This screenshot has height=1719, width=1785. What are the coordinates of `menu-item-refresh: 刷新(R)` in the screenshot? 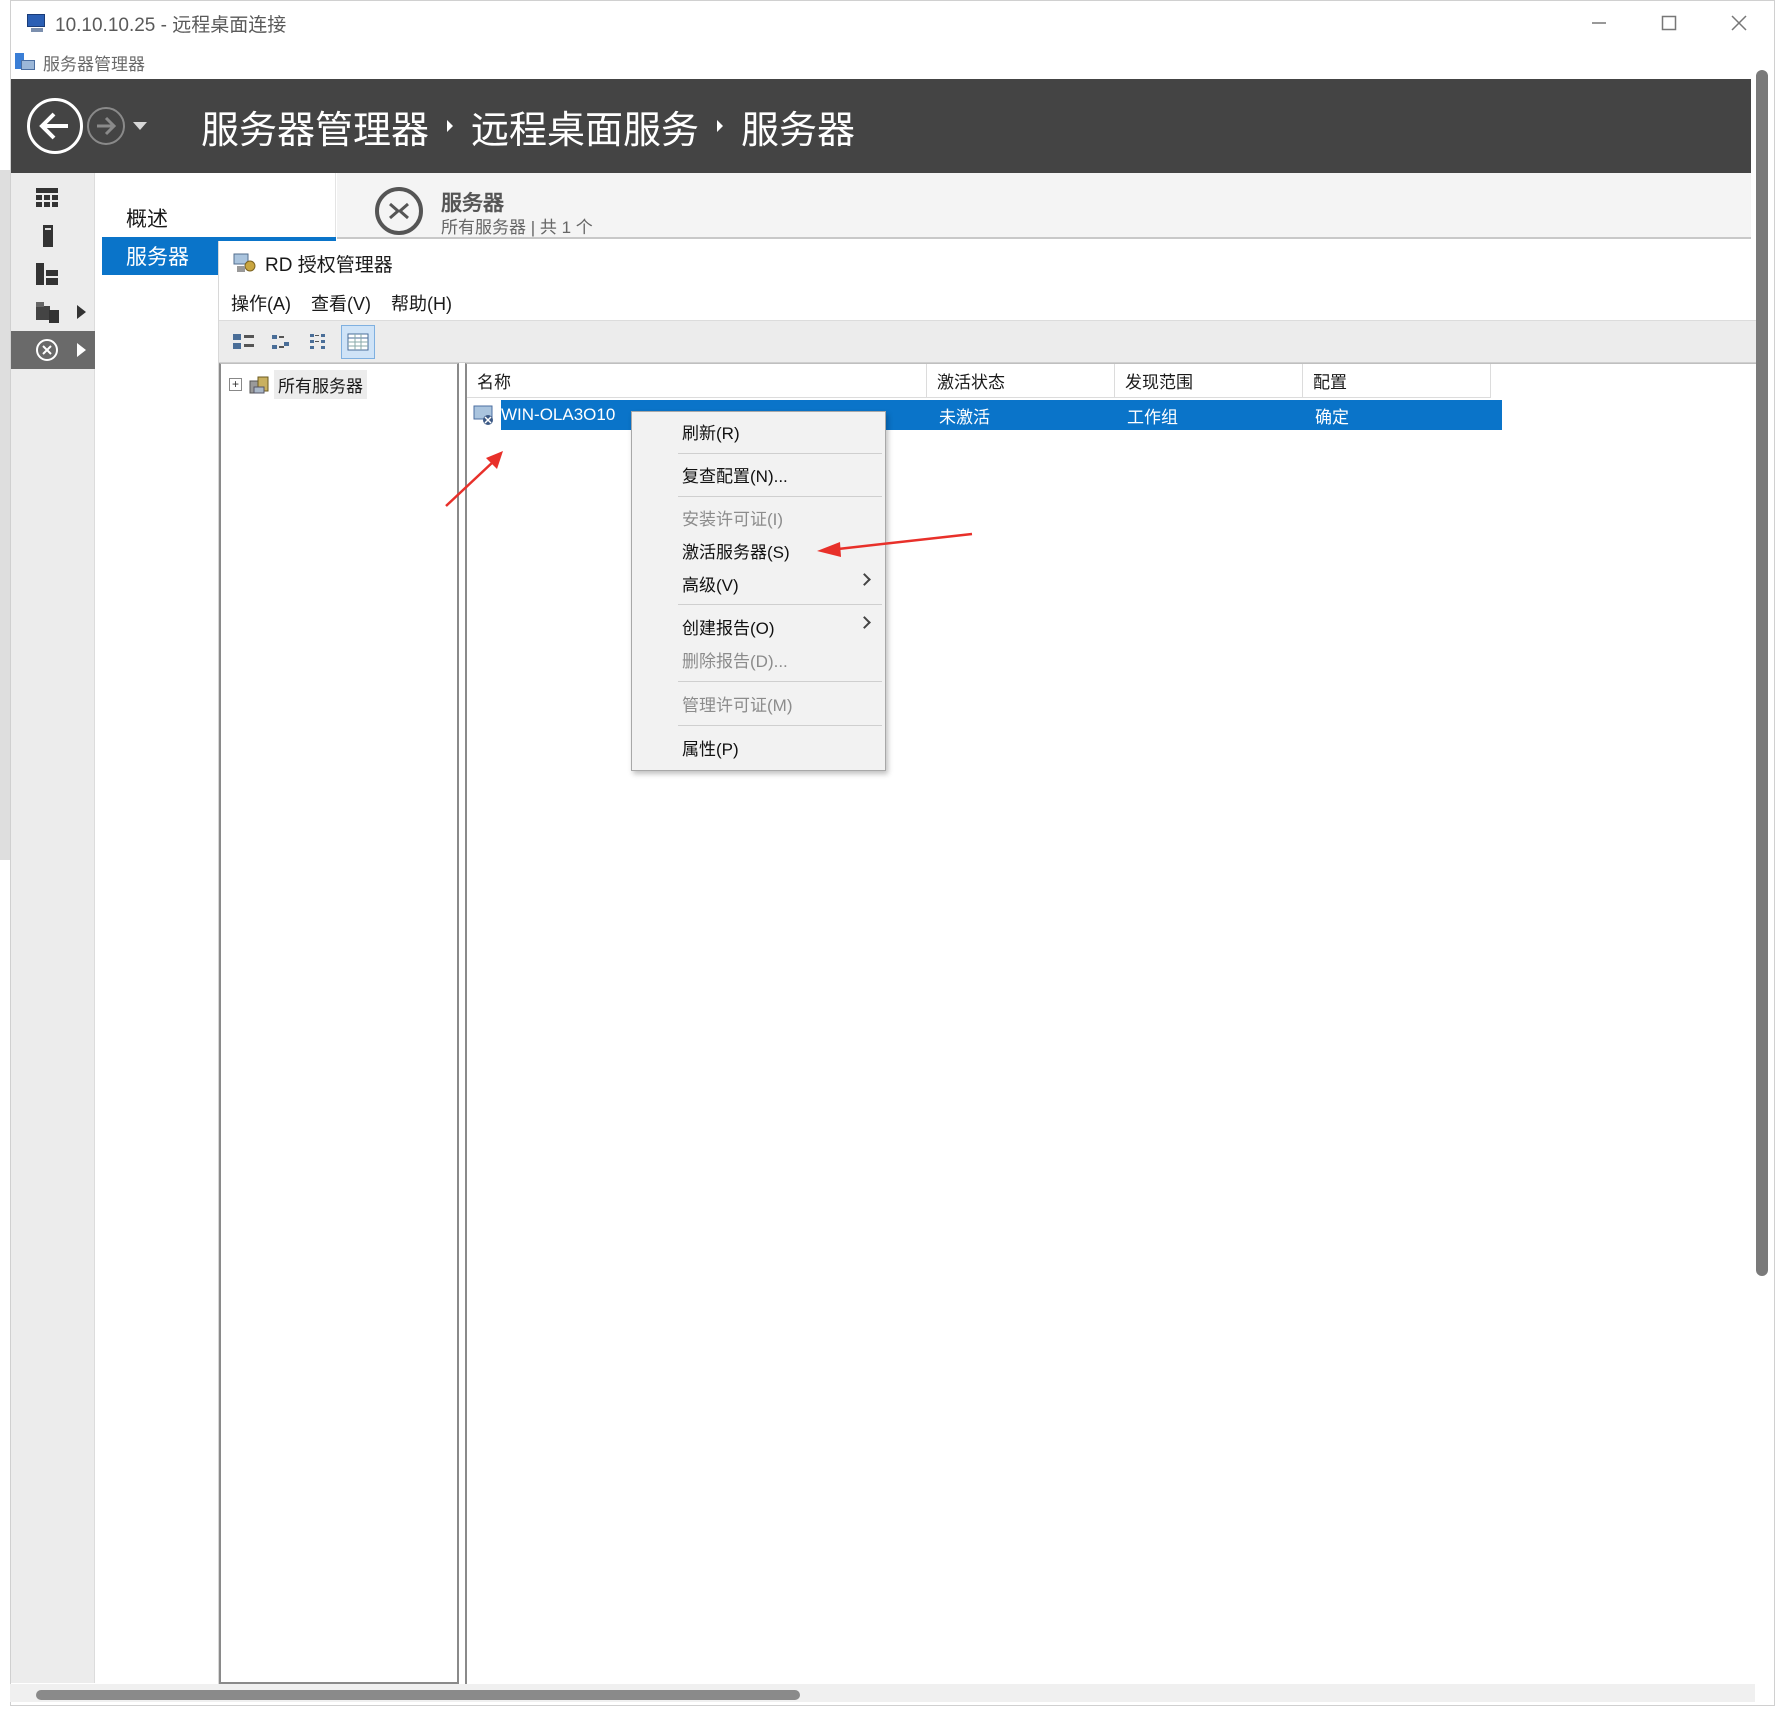 It's located at (758, 431).